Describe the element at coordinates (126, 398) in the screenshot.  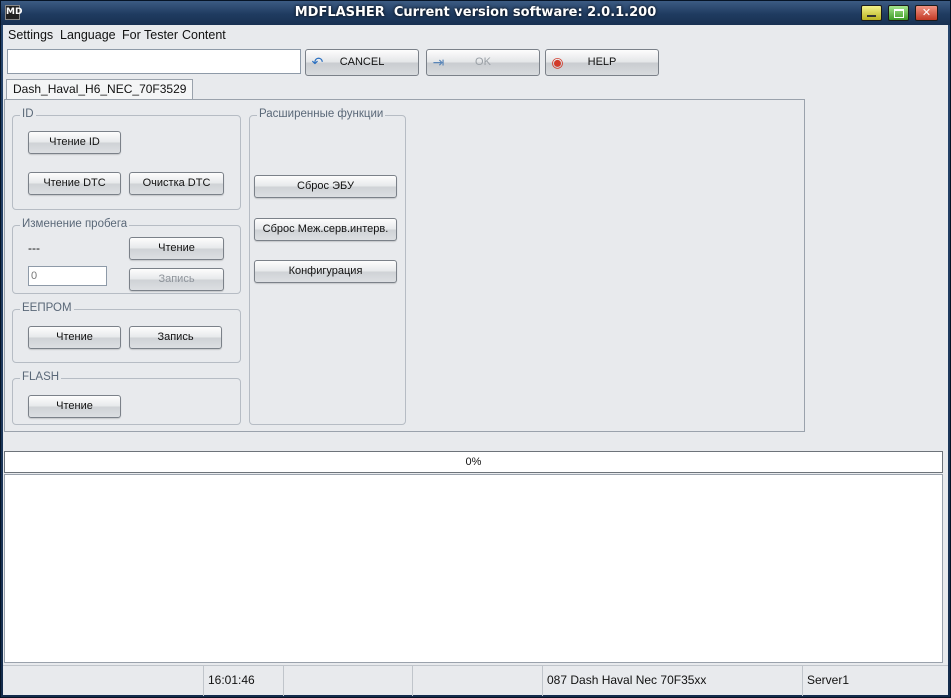
I see `group-flash: FLASH Чтение` at that location.